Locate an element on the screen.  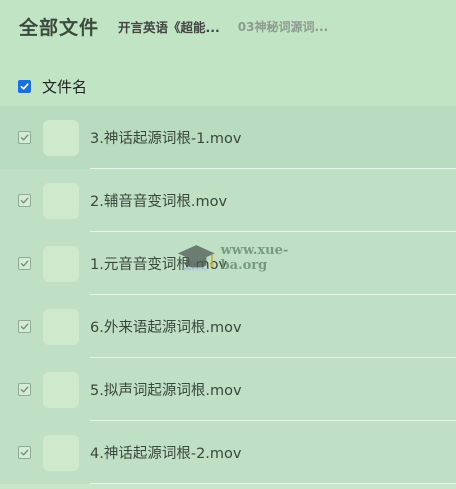
file-row: 3.神话起源词根-1.mov is located at coordinates (228, 137).